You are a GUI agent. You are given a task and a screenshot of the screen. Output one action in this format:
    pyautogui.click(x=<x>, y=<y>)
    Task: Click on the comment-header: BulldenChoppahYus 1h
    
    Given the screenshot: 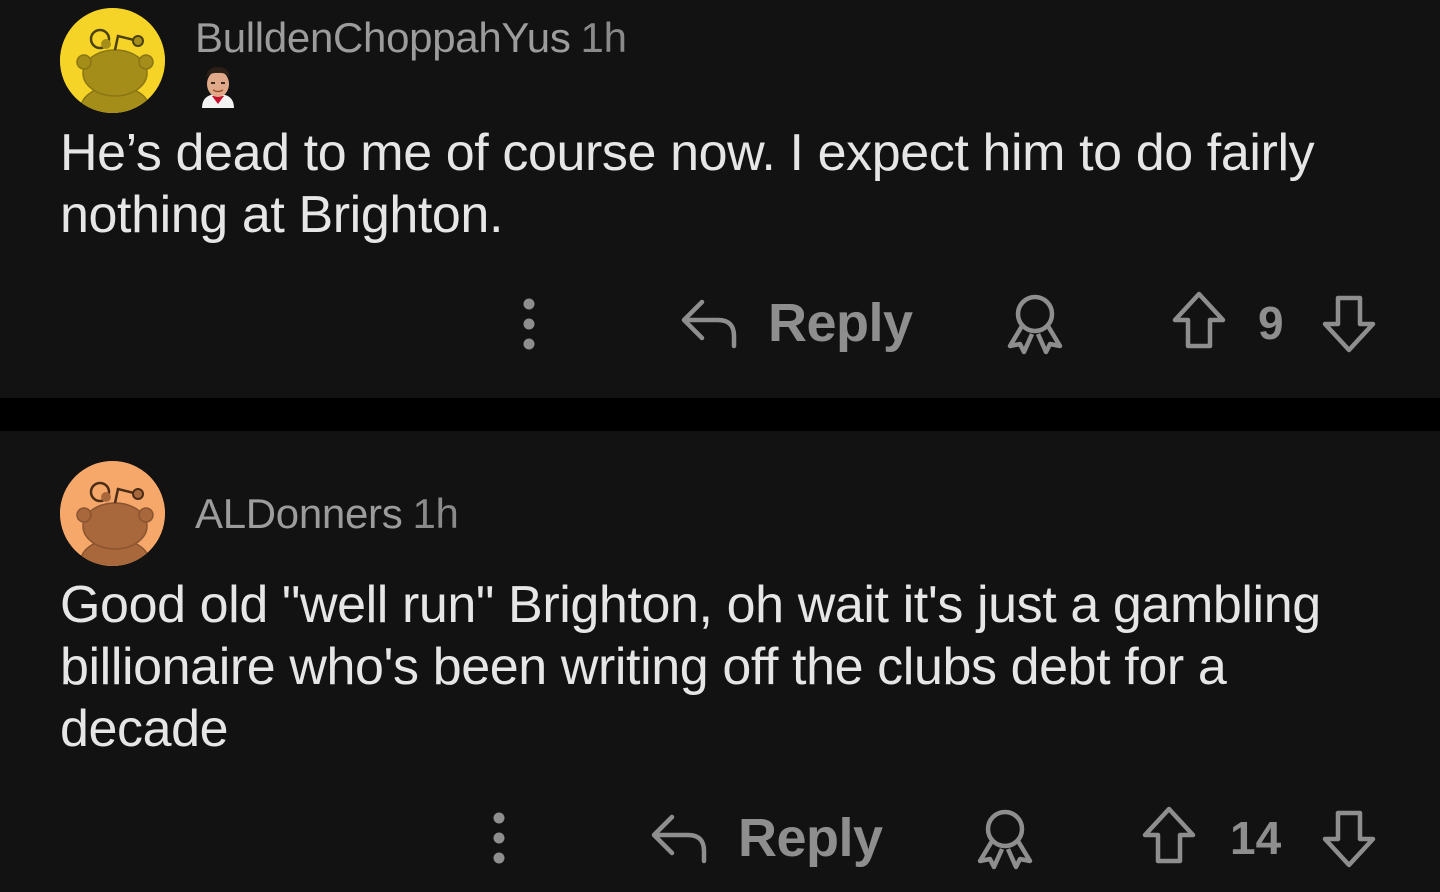 What is the action you would take?
    pyautogui.click(x=411, y=38)
    